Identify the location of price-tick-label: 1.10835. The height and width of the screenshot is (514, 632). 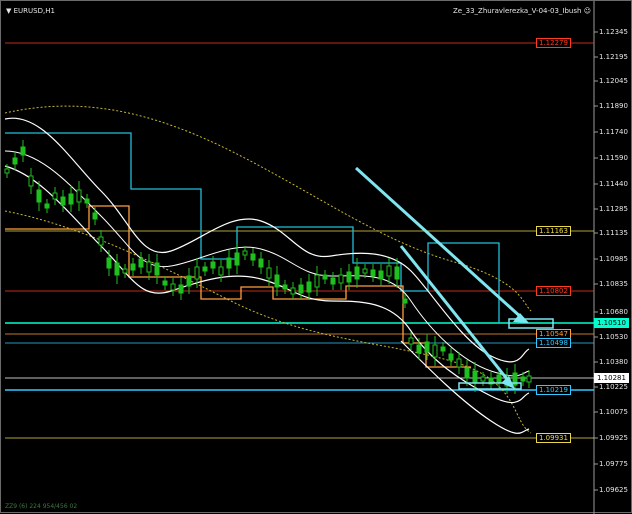
(613, 284).